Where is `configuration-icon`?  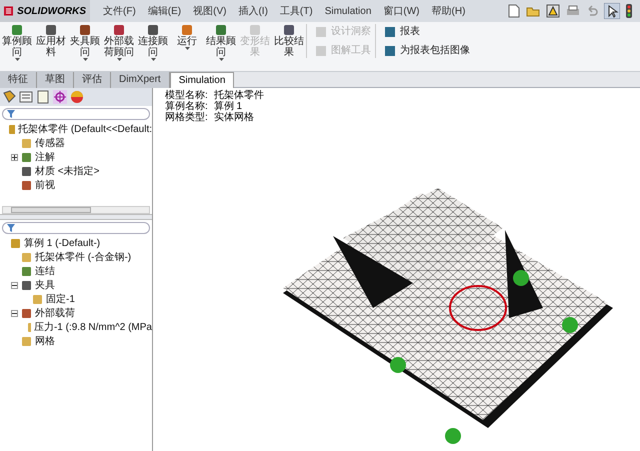 configuration-icon is located at coordinates (43, 97).